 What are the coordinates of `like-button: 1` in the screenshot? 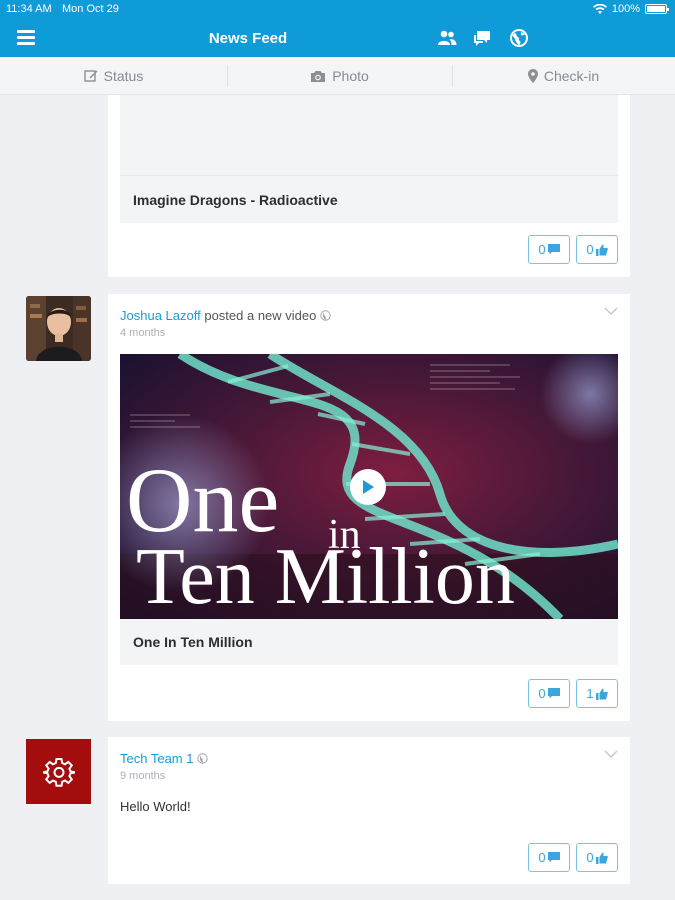 It's located at (597, 693).